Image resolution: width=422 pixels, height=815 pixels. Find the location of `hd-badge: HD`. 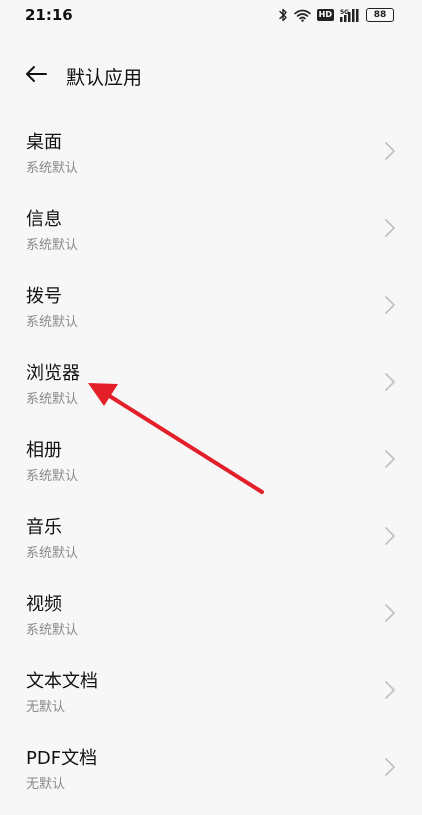

hd-badge: HD is located at coordinates (325, 15).